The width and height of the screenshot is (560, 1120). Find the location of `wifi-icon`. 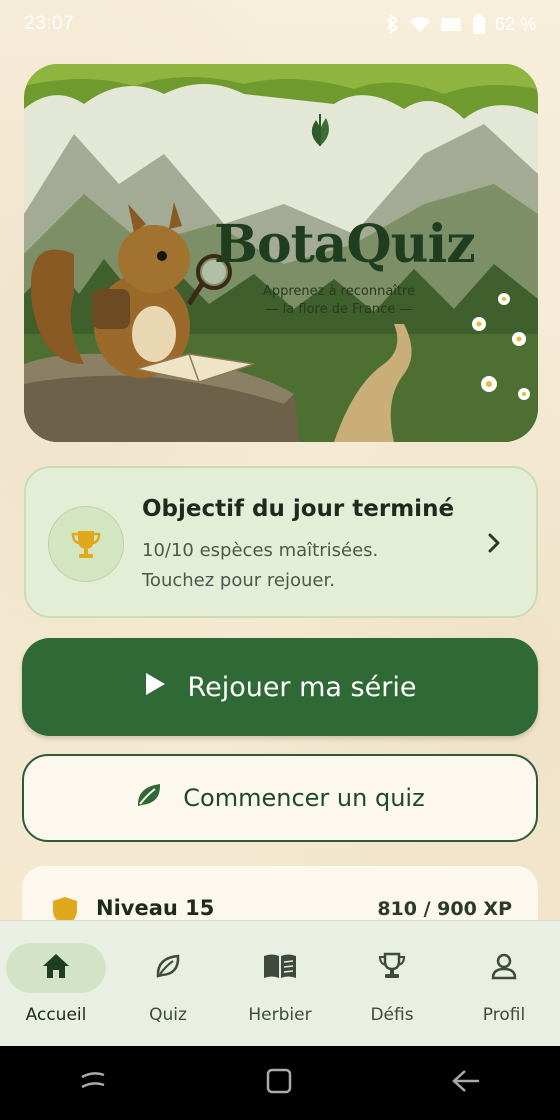

wifi-icon is located at coordinates (420, 24).